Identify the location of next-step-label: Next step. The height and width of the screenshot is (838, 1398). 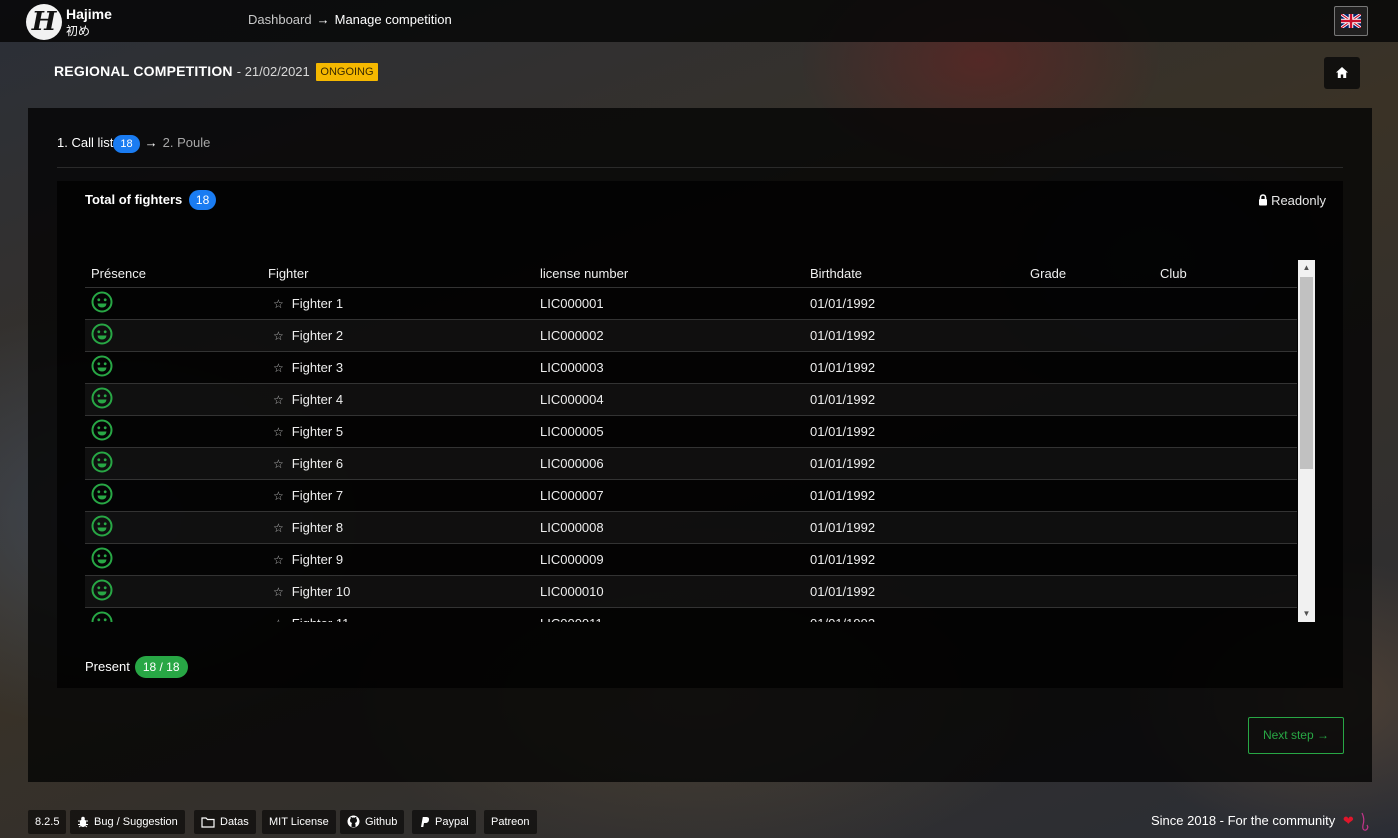
(1288, 735).